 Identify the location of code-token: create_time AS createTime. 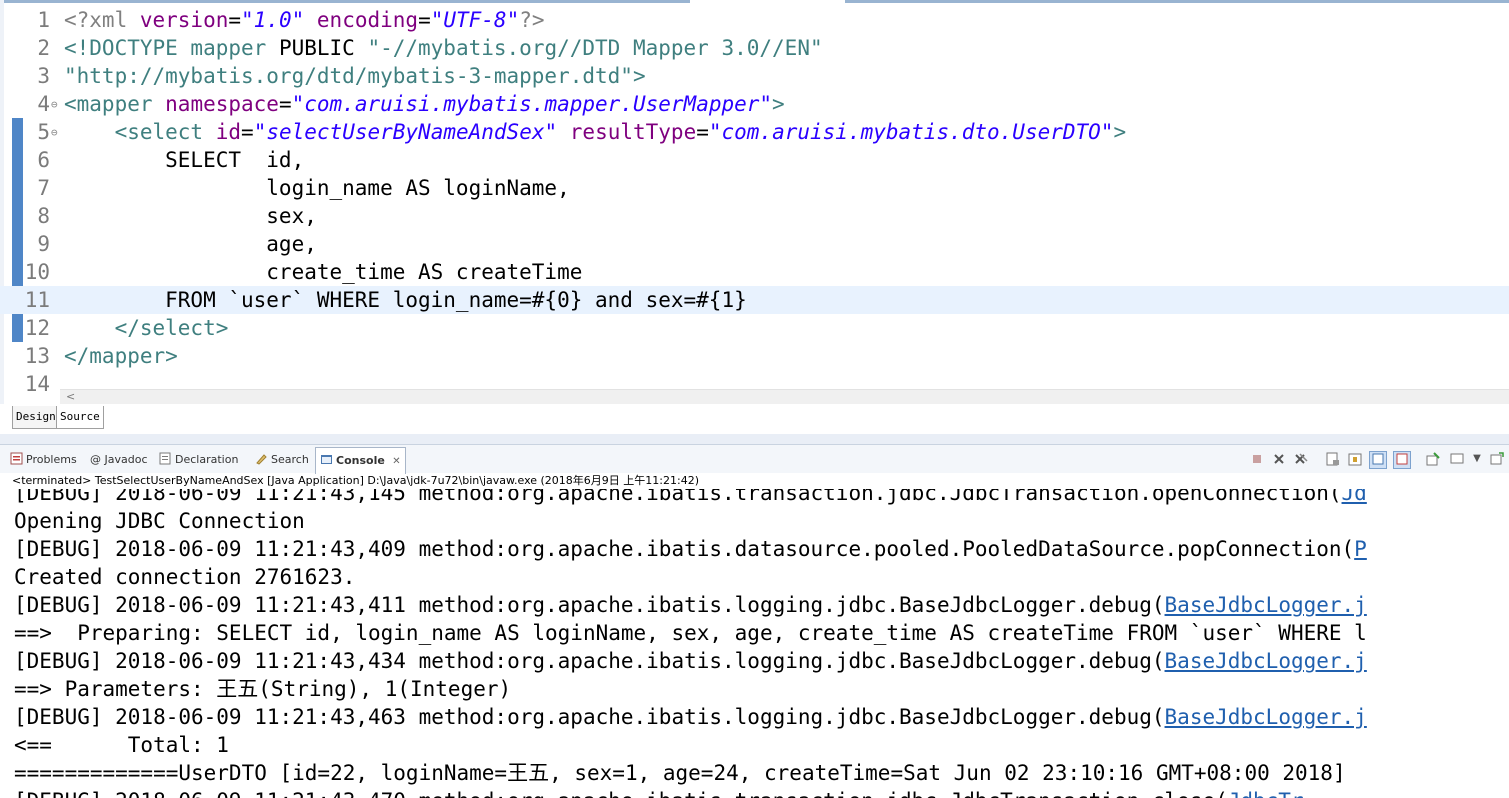
(323, 272).